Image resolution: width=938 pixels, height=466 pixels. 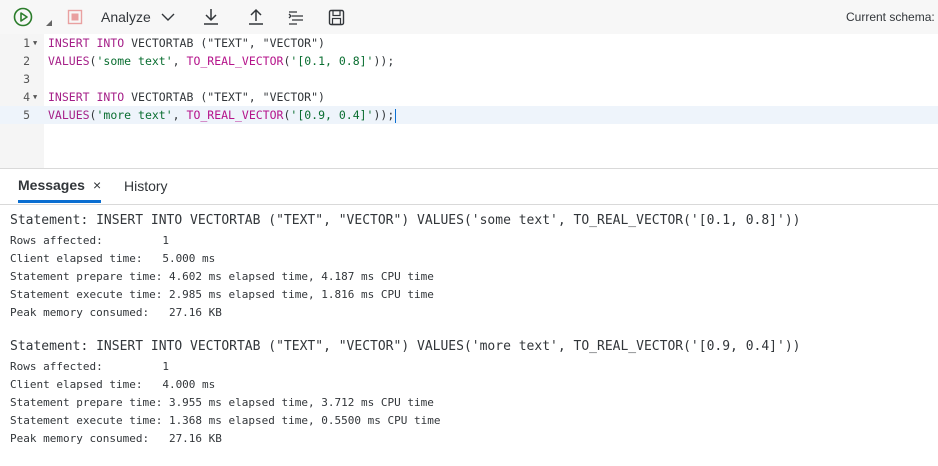 I want to click on tab-history-label: History, so click(x=146, y=186).